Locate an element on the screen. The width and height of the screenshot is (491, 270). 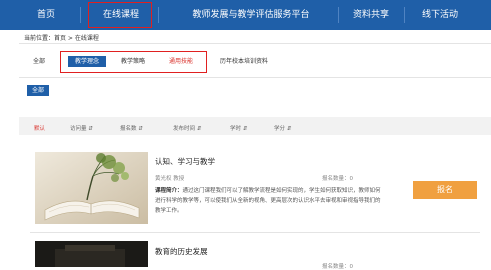
course-desc-label: 课程简介： is located at coordinates (169, 191).